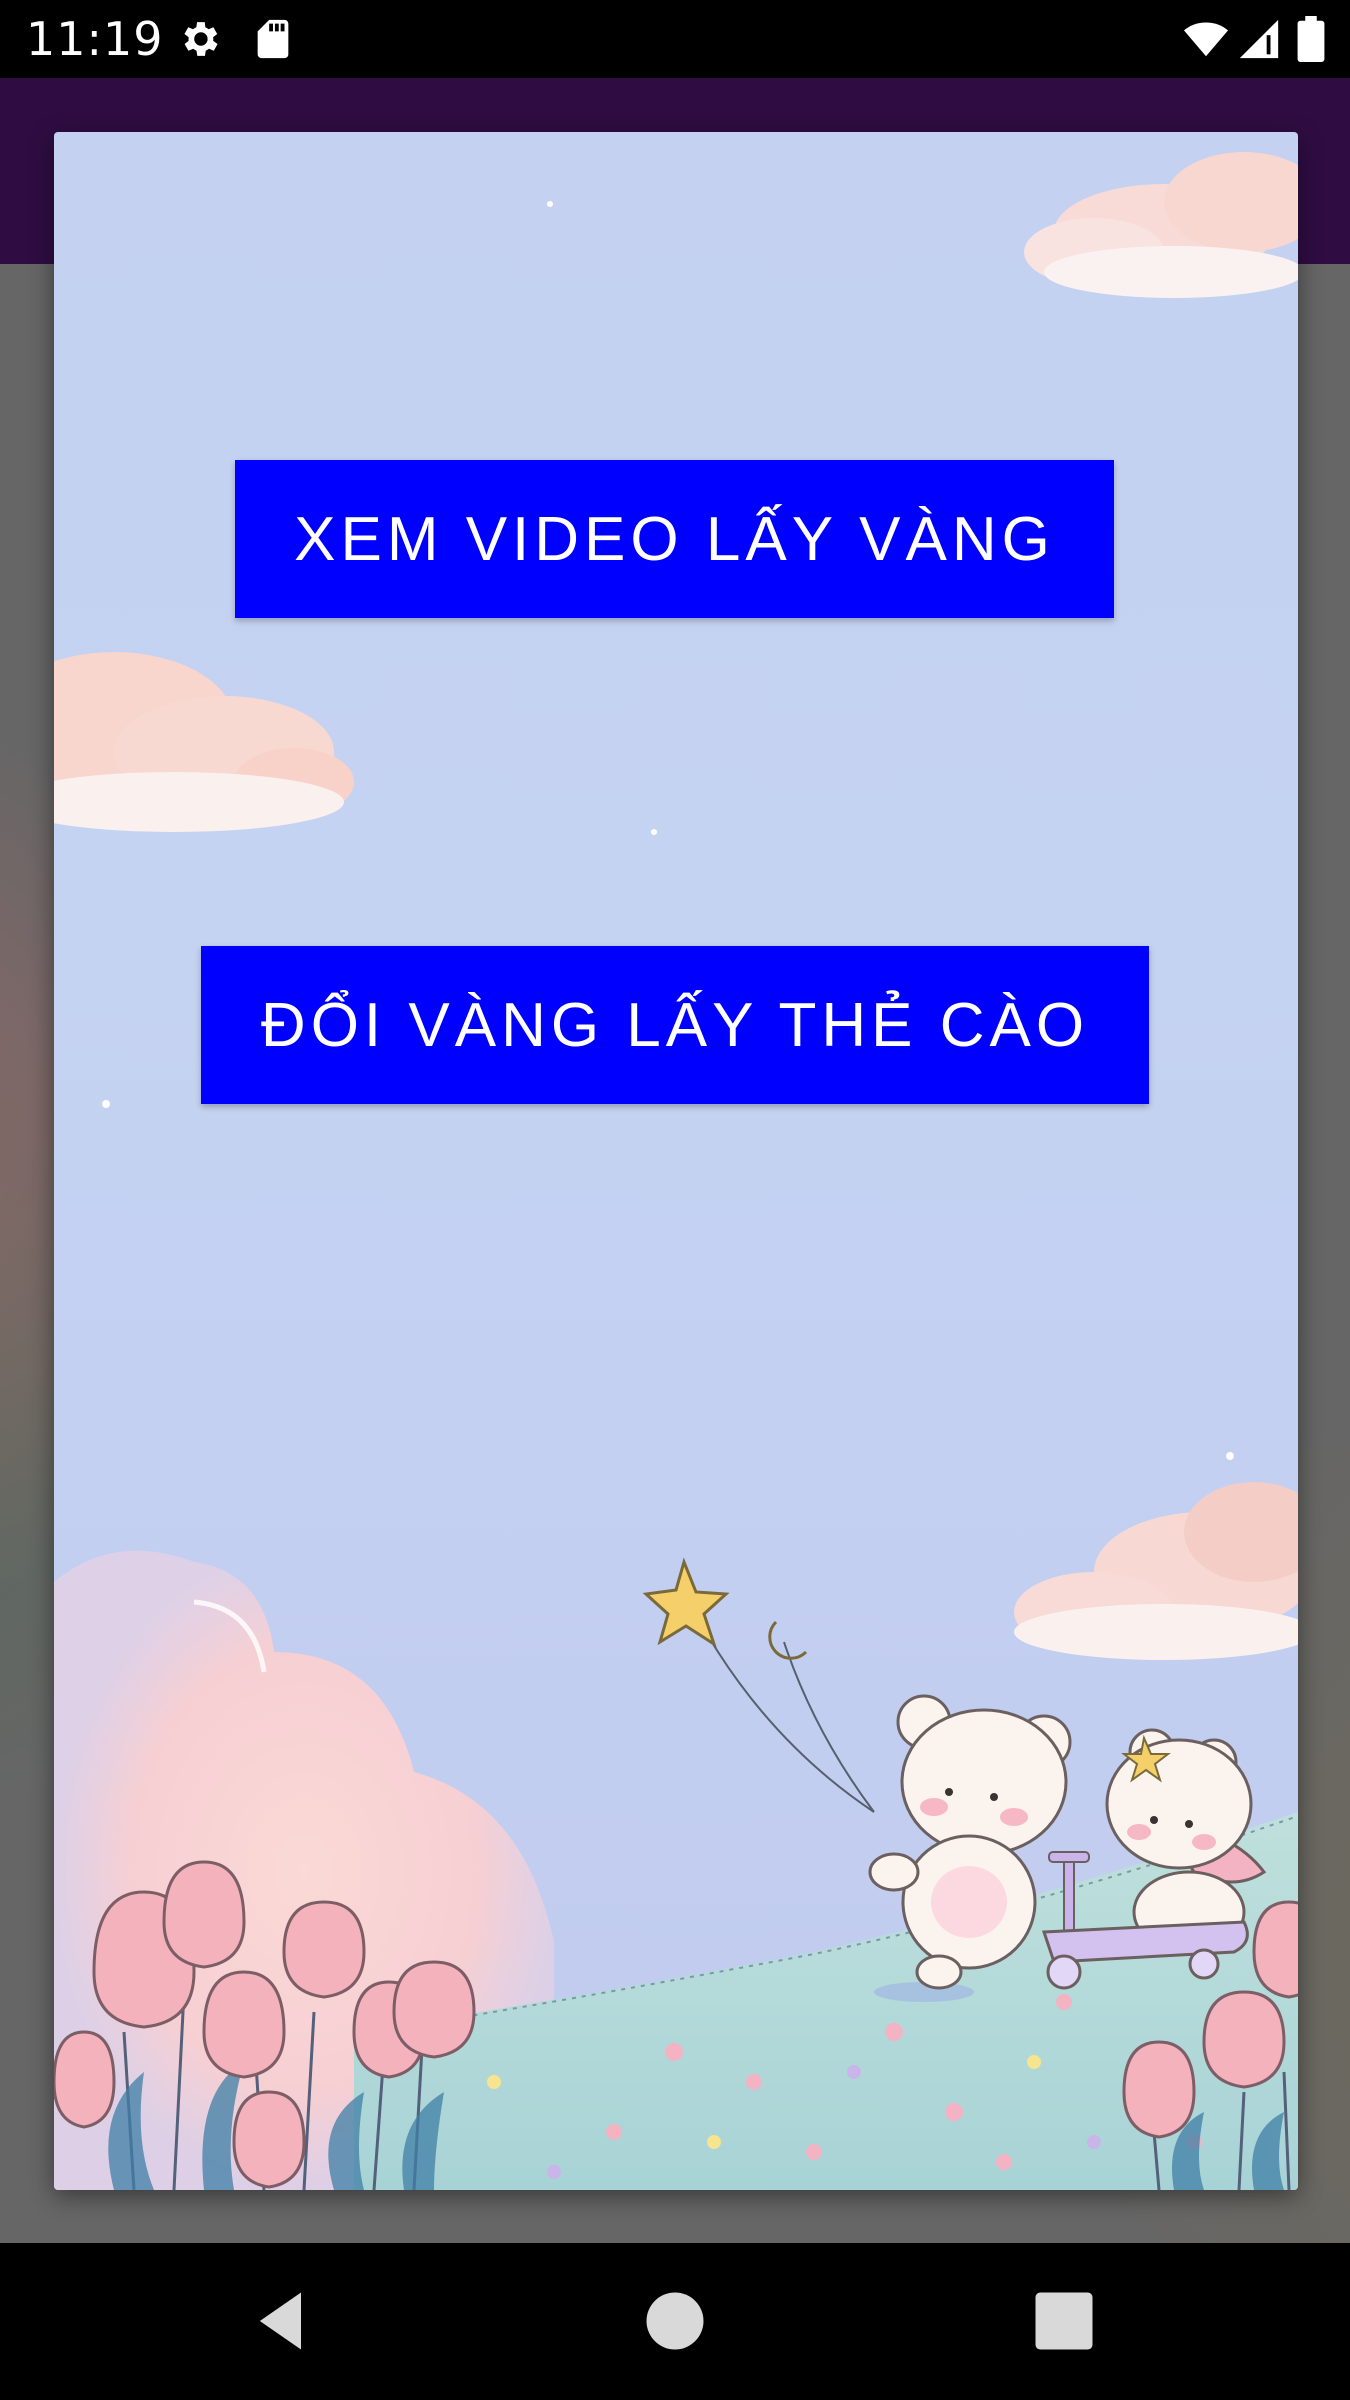 Image resolution: width=1350 pixels, height=2400 pixels. I want to click on status-bar: 11:19, so click(675, 39).